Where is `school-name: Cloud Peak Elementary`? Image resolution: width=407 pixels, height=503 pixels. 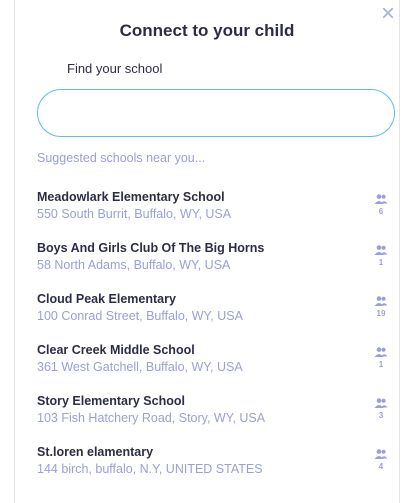 school-name: Cloud Peak Elementary is located at coordinates (106, 299).